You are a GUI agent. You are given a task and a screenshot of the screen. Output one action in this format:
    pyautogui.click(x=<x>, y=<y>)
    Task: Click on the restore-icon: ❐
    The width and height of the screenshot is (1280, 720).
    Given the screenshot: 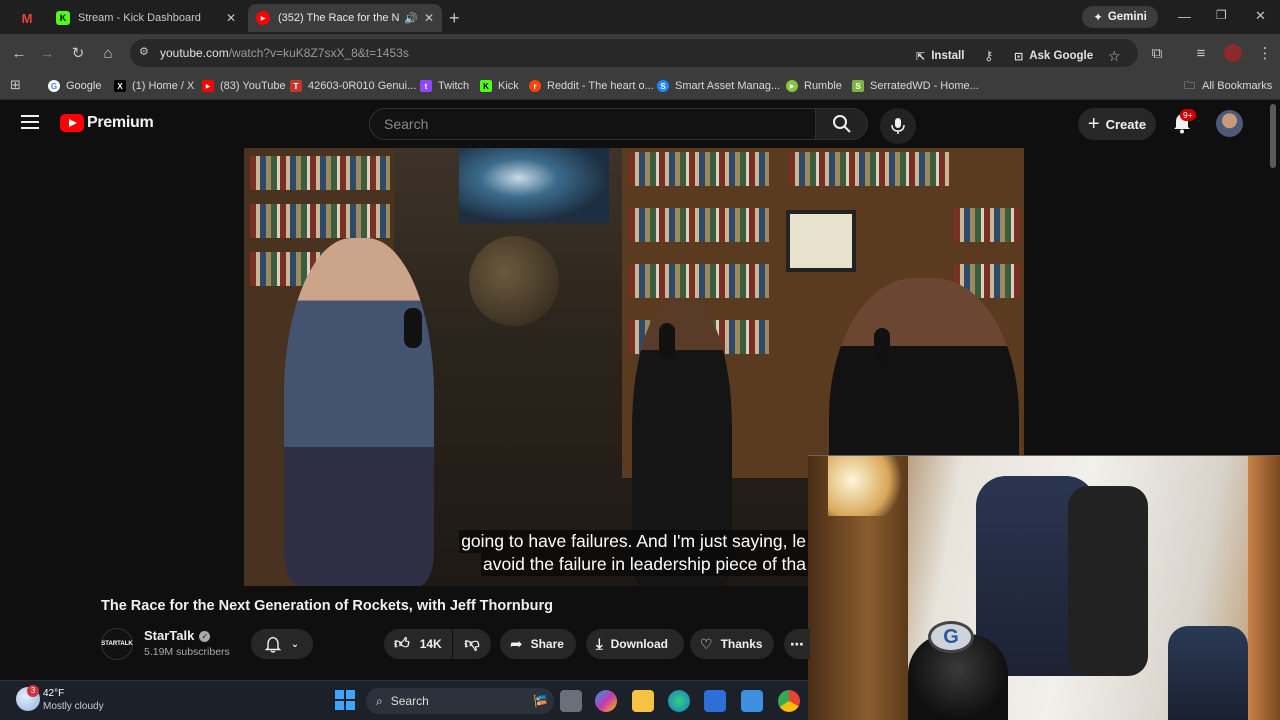 What is the action you would take?
    pyautogui.click(x=1221, y=15)
    